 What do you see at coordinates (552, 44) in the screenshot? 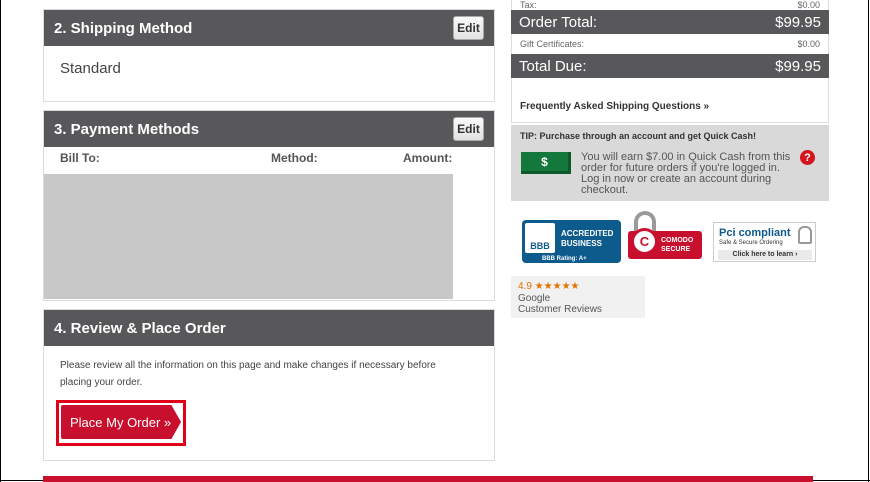
I see `gift-certificates-label: Gift Certificates:` at bounding box center [552, 44].